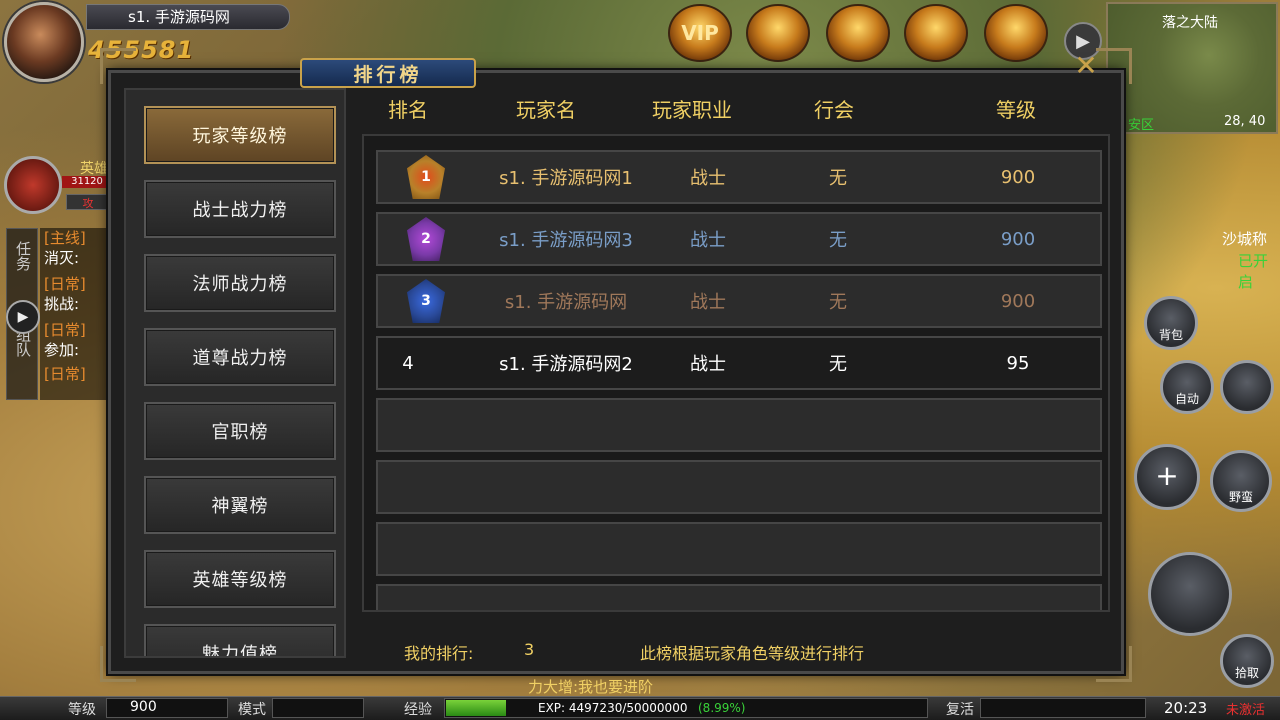 The width and height of the screenshot is (1280, 720). What do you see at coordinates (318, 708) in the screenshot?
I see `mode-box` at bounding box center [318, 708].